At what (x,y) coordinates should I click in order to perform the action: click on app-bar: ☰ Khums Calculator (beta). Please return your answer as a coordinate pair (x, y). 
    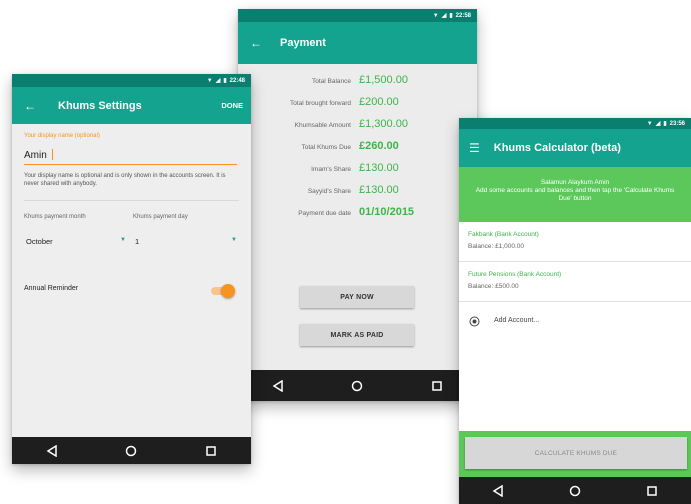
    Looking at the image, I should click on (575, 148).